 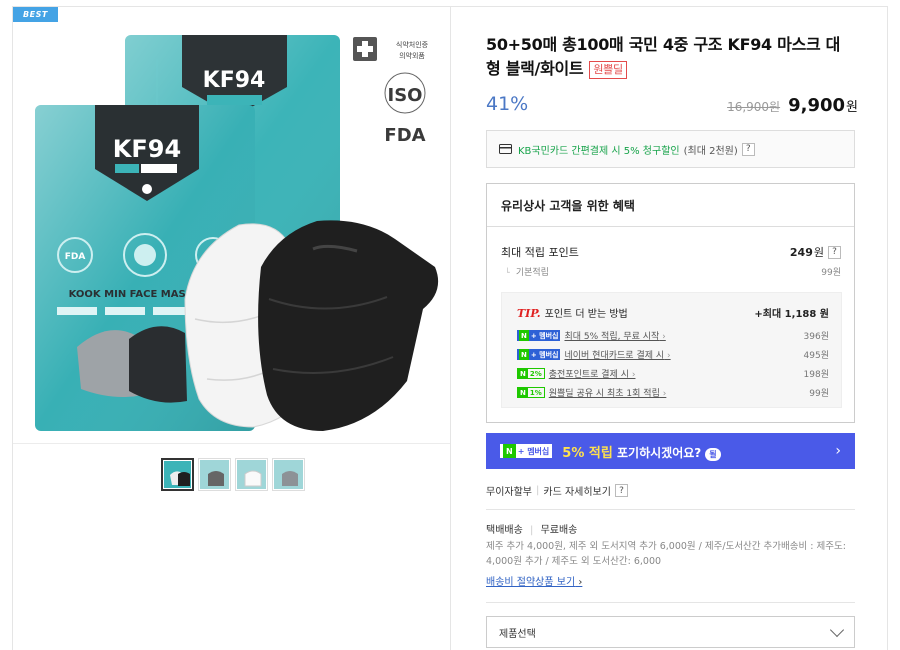 What do you see at coordinates (587, 453) in the screenshot?
I see `banner-highlight: 5% 적립` at bounding box center [587, 453].